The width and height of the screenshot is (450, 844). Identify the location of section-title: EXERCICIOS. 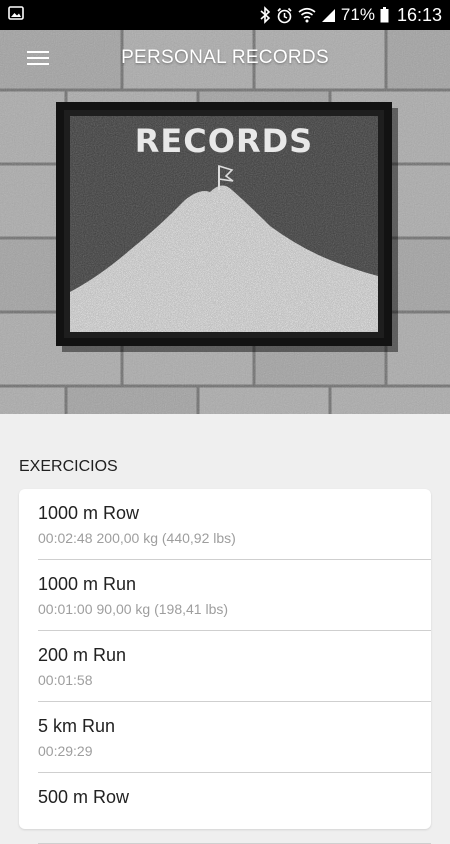
(68, 466).